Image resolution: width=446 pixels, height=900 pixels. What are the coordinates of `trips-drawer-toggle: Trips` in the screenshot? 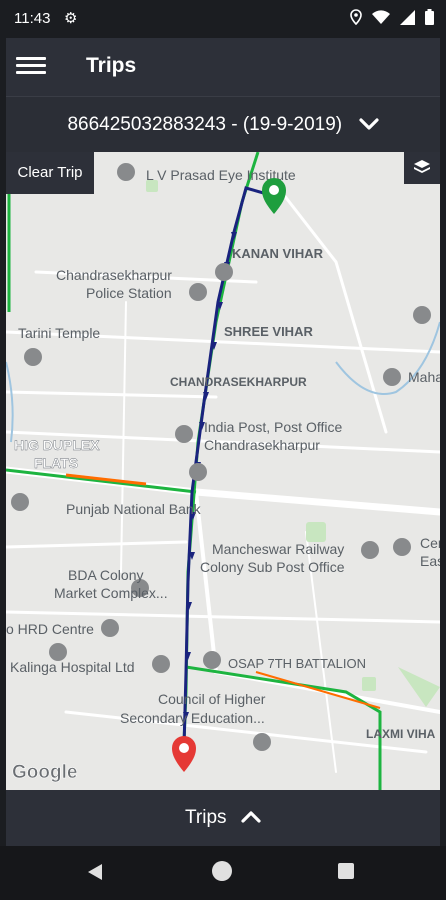 It's located at (223, 818).